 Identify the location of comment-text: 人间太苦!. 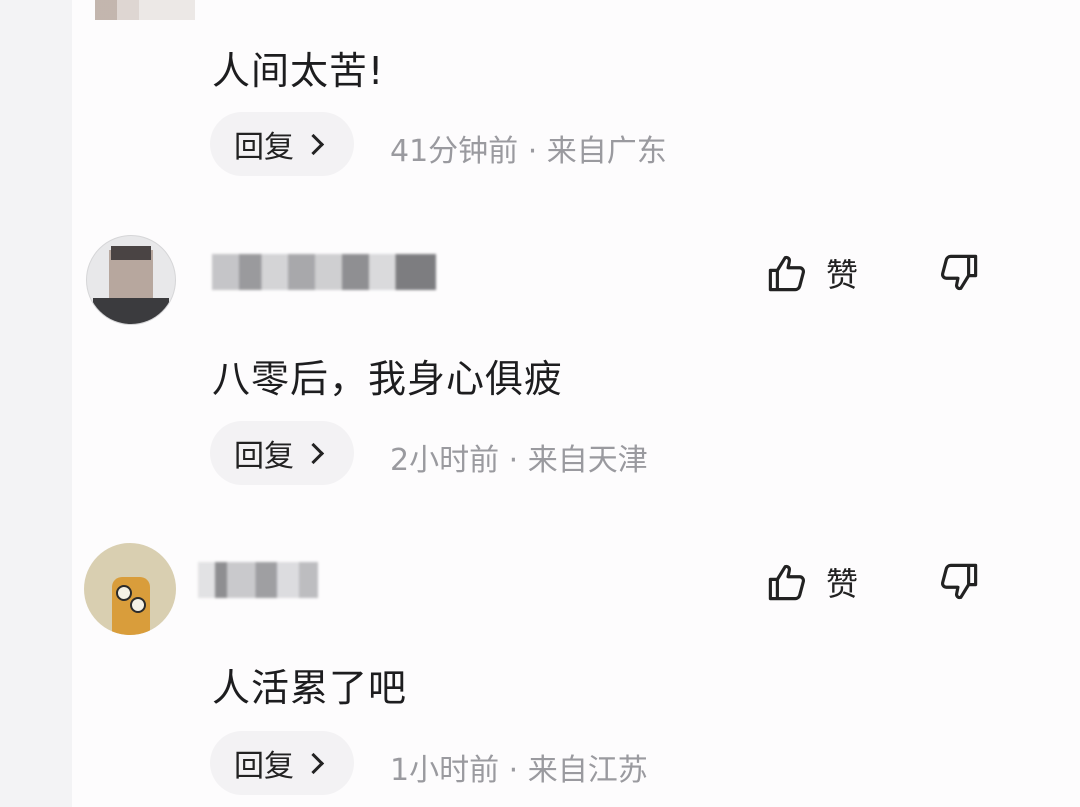
(298, 71).